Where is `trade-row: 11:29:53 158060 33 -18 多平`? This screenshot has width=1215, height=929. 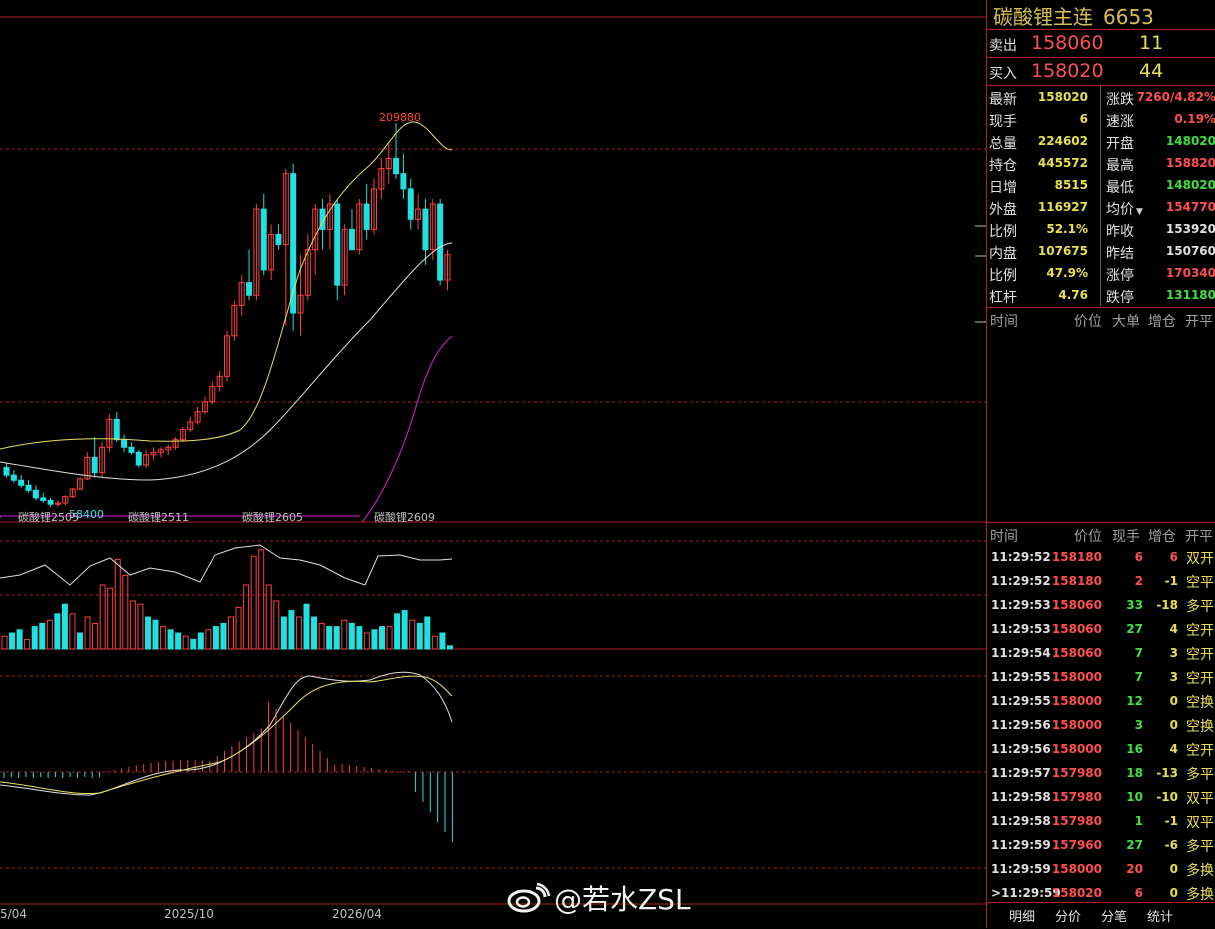 trade-row: 11:29:53 158060 33 -18 多平 is located at coordinates (1101, 605).